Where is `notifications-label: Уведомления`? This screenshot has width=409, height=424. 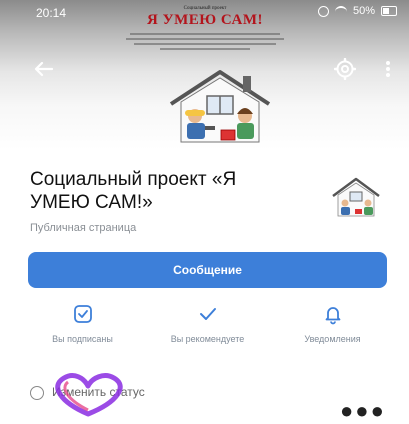
notifications-label: Уведомления is located at coordinates (332, 339).